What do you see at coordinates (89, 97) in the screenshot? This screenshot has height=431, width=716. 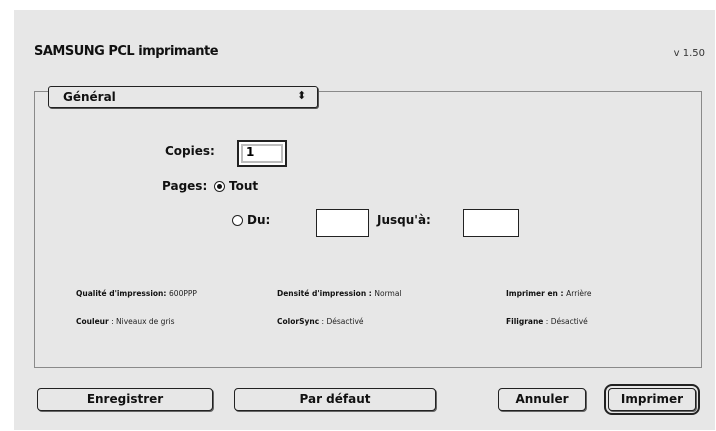 I see `popup-selected-label: Général` at bounding box center [89, 97].